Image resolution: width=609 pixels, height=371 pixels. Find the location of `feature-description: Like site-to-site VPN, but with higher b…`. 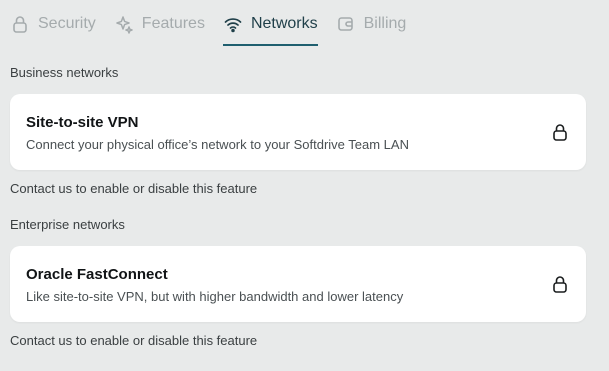

feature-description: Like site-to-site VPN, but with higher b… is located at coordinates (215, 296).